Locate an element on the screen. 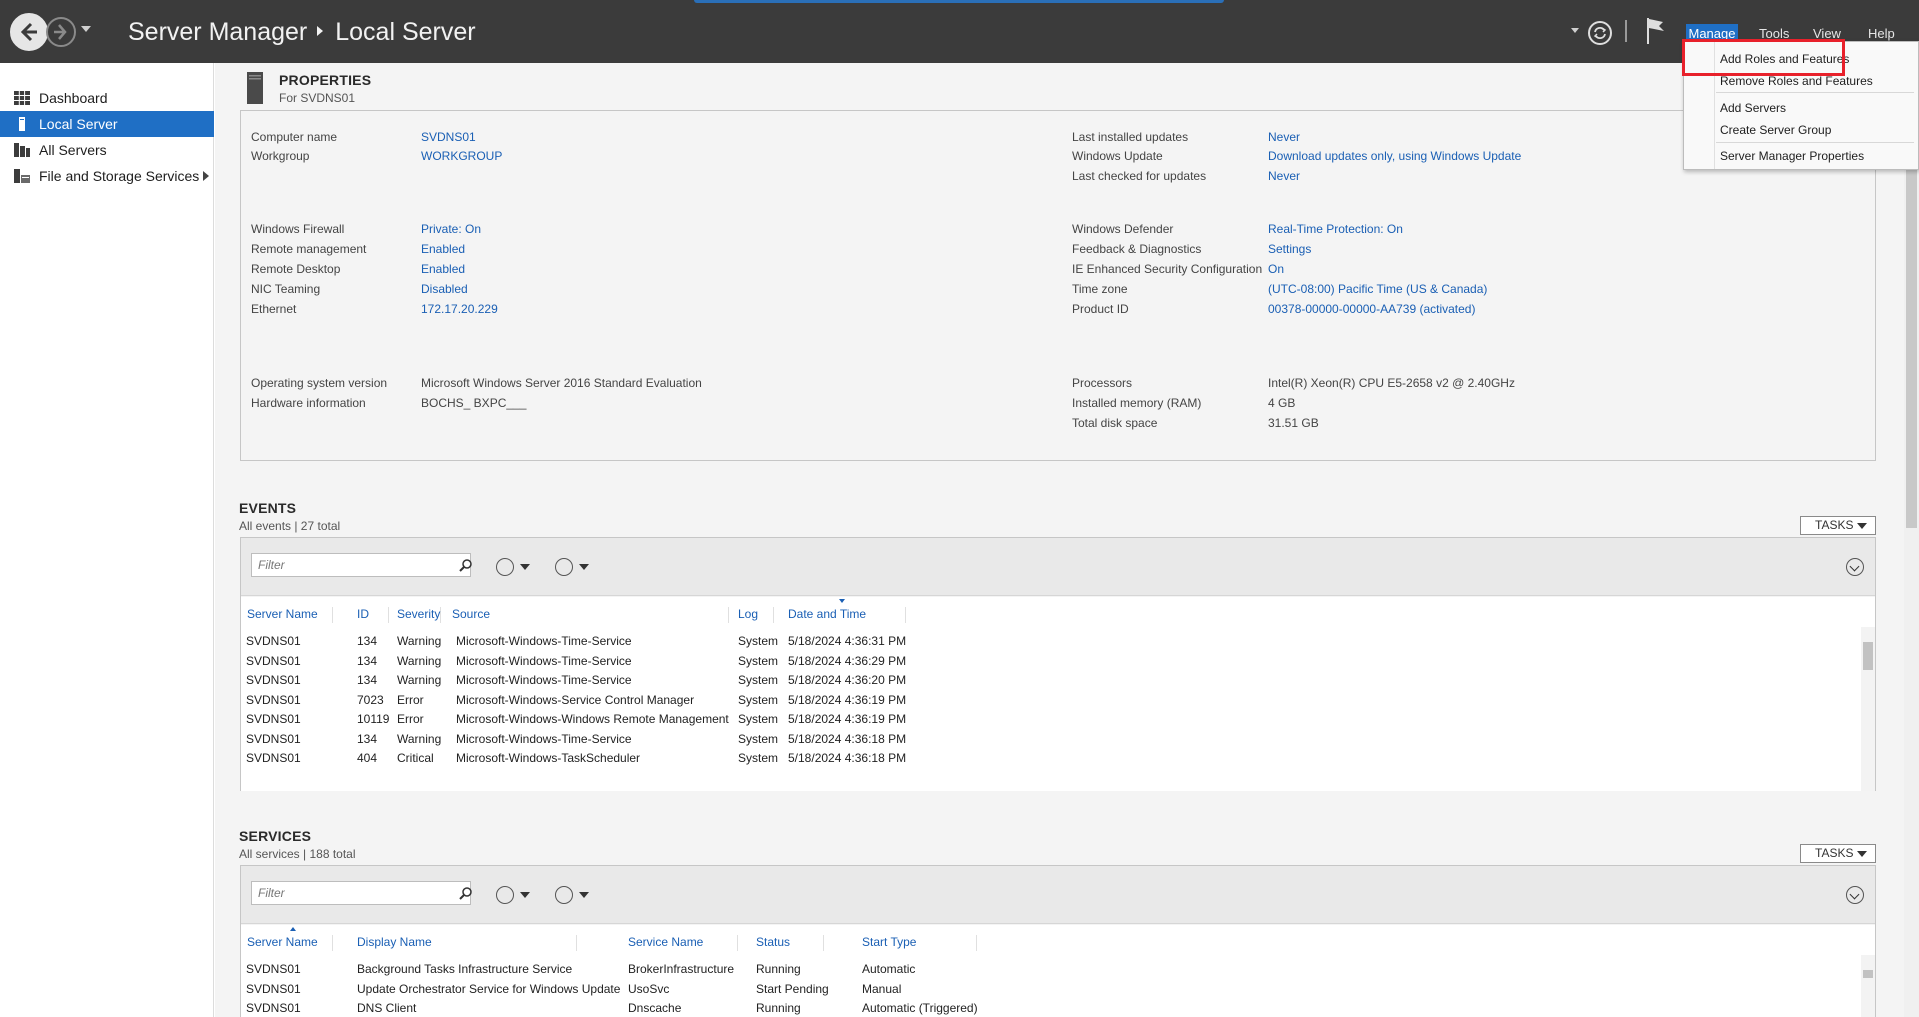 This screenshot has height=1017, width=1919. server-tower-icon is located at coordinates (255, 88).